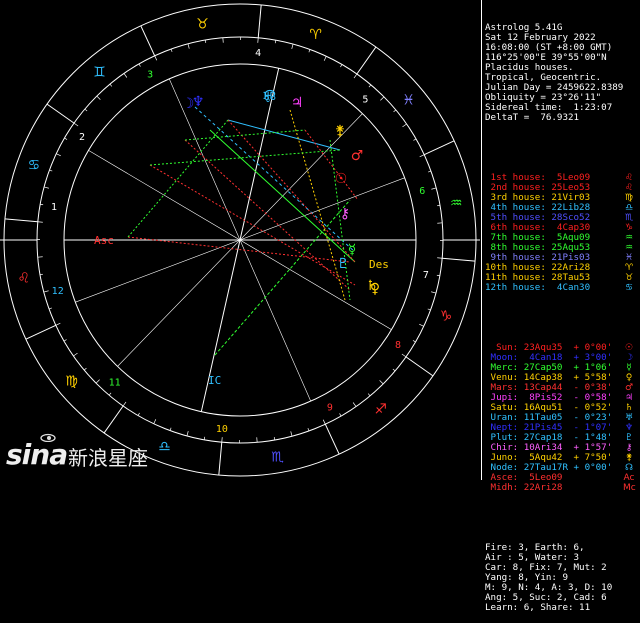 The width and height of the screenshot is (640, 623). What do you see at coordinates (365, 100) in the screenshot?
I see `house-number: 5` at bounding box center [365, 100].